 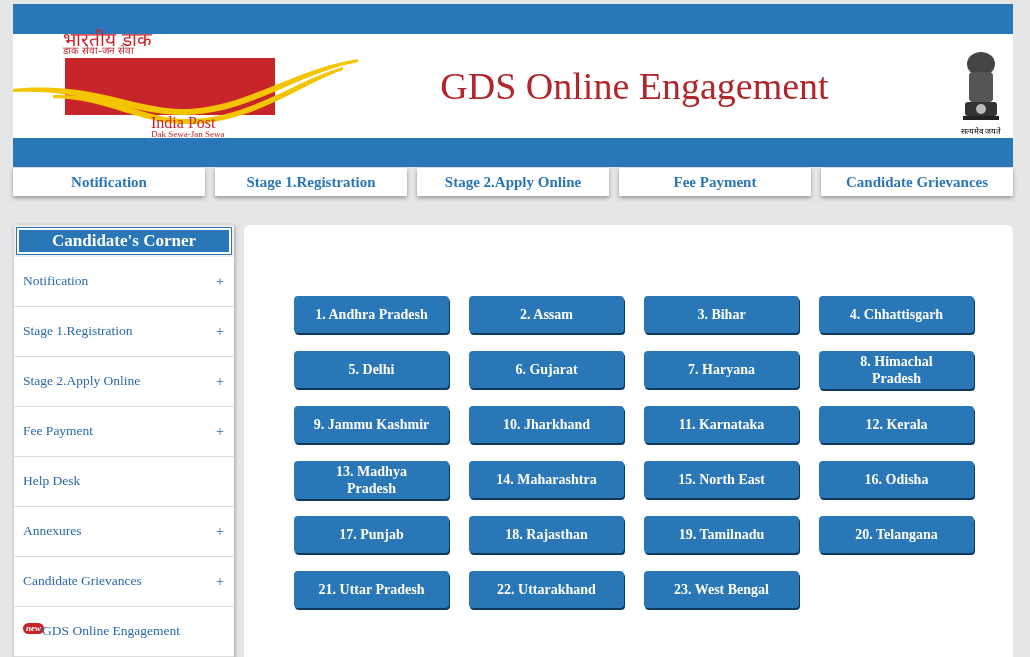 I want to click on sidebar-link: Candidate Grievances, so click(x=120, y=581).